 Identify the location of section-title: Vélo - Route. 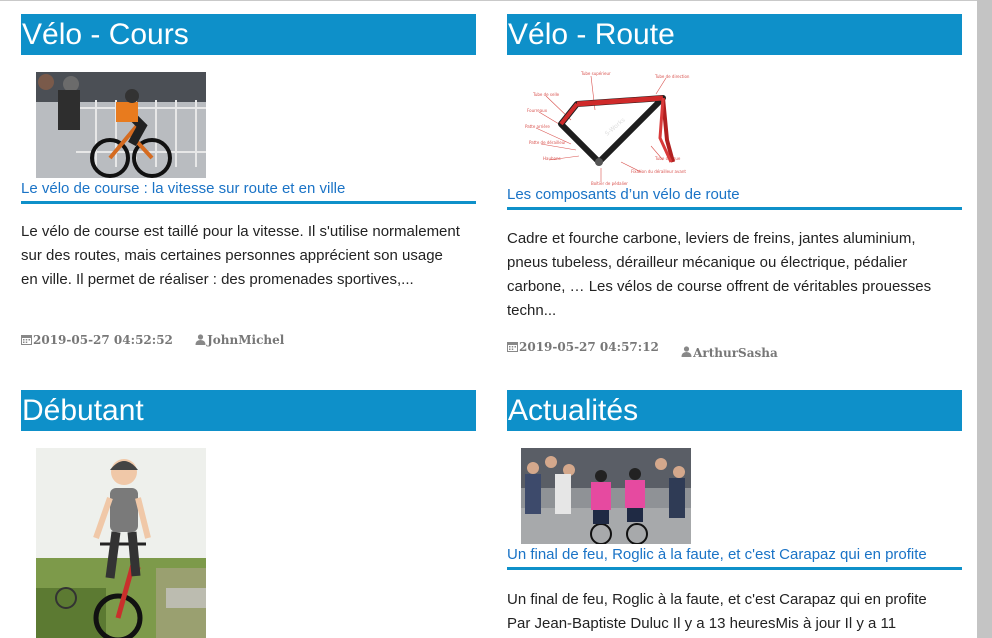
(734, 34).